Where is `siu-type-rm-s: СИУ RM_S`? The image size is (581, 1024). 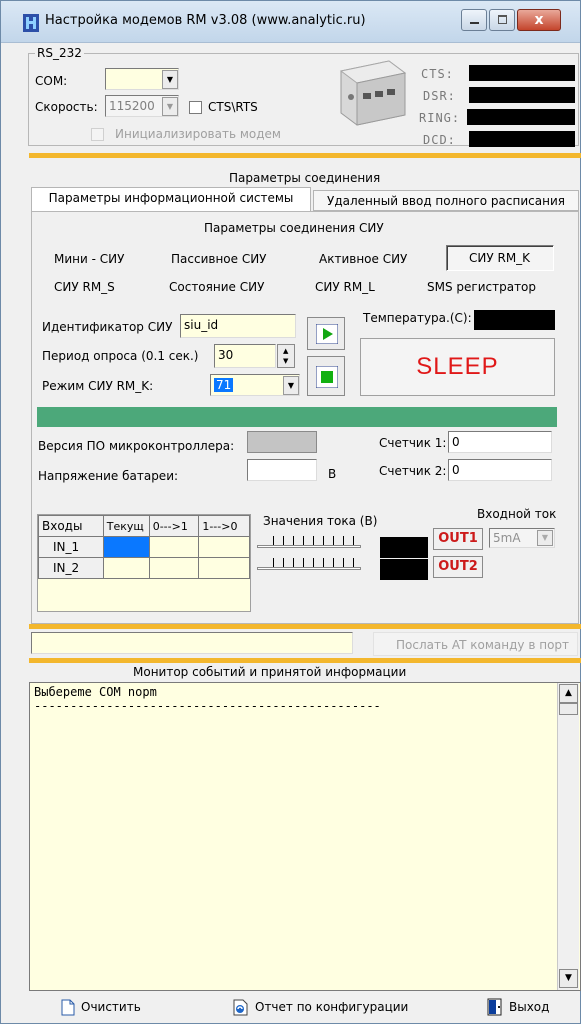 siu-type-rm-s: СИУ RM_S is located at coordinates (84, 287).